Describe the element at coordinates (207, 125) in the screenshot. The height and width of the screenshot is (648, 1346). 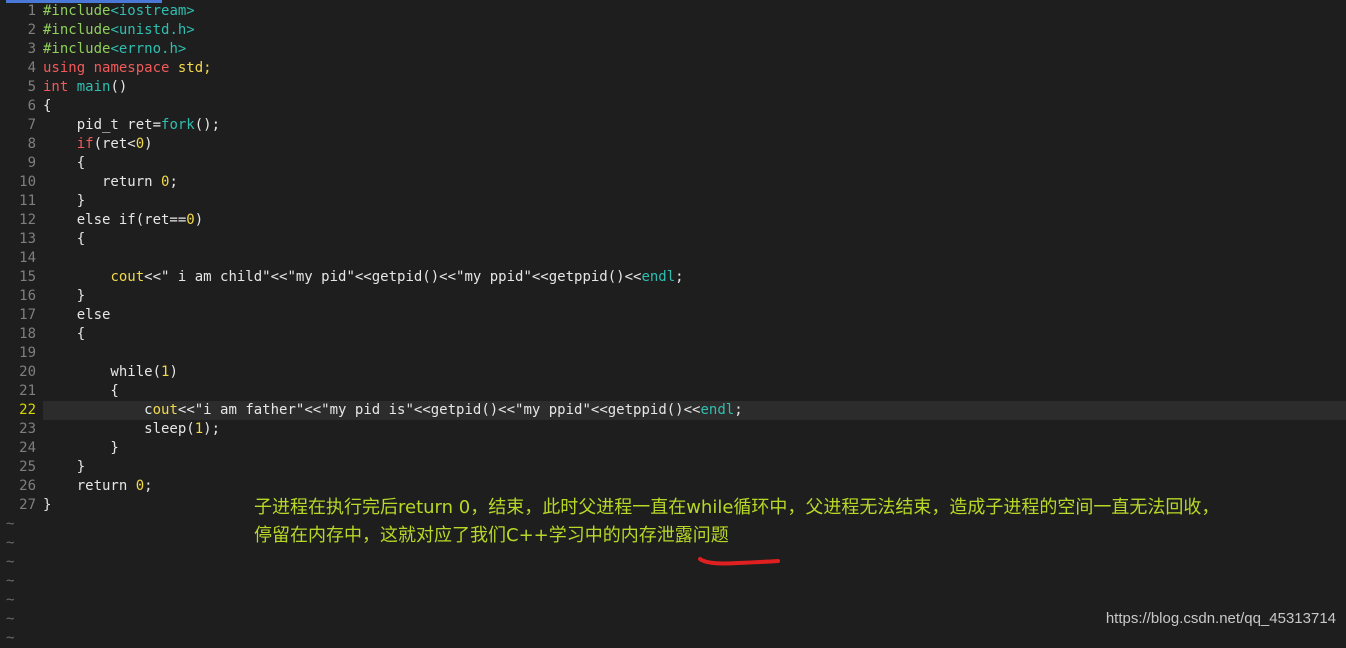
I see `code-token: ();` at that location.